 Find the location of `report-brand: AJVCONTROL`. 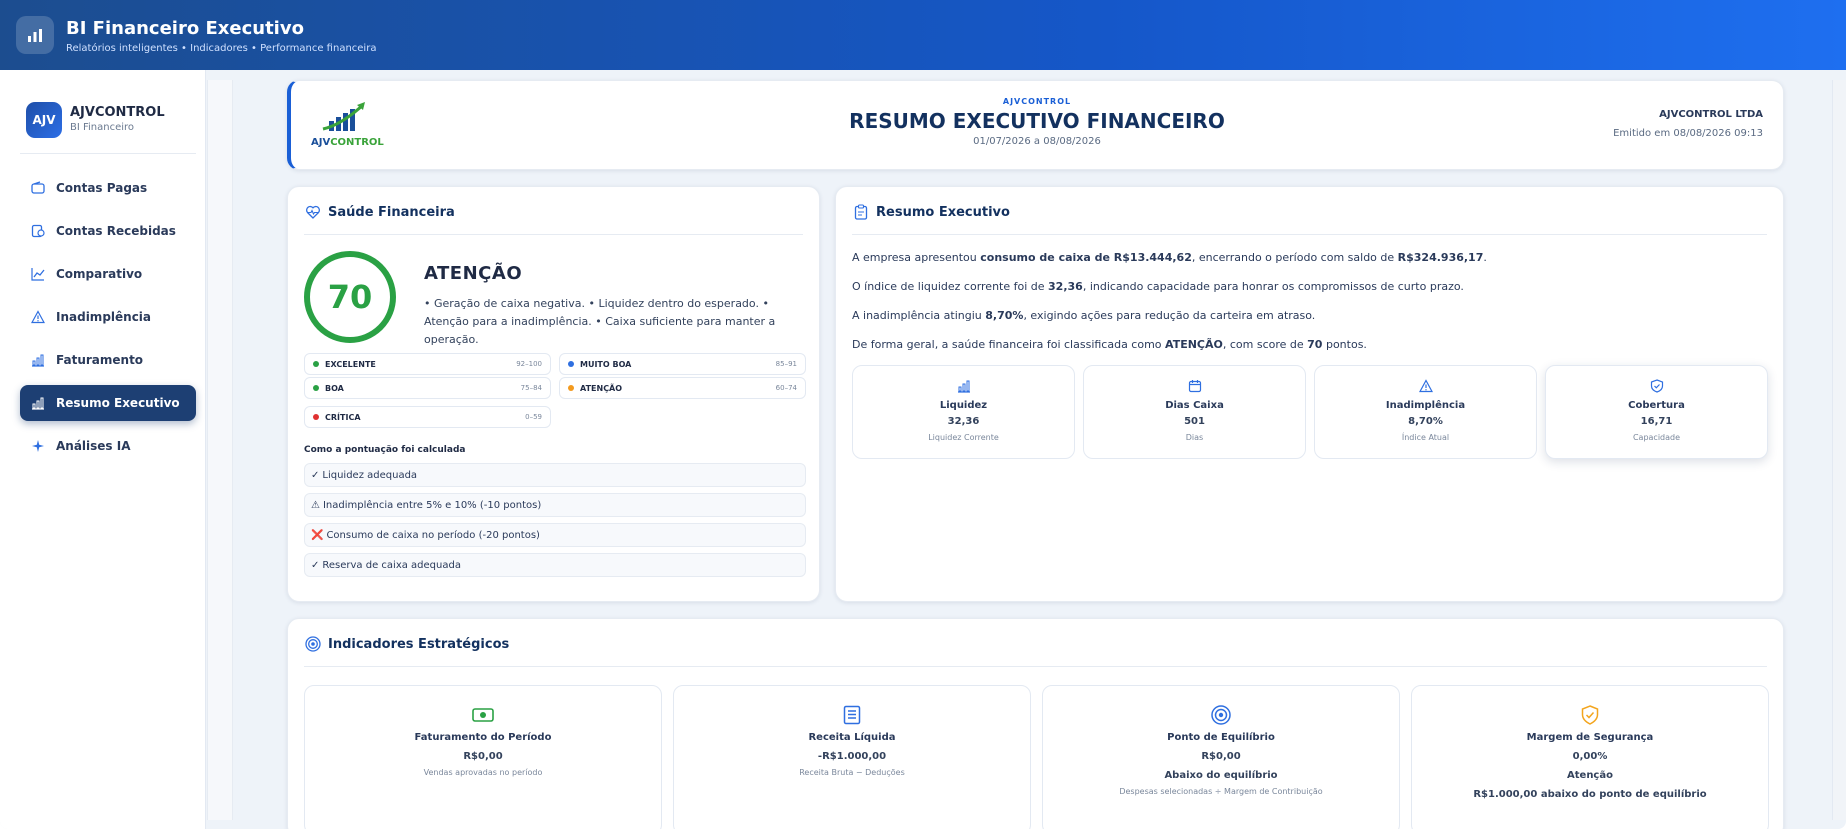

report-brand: AJVCONTROL is located at coordinates (1037, 101).